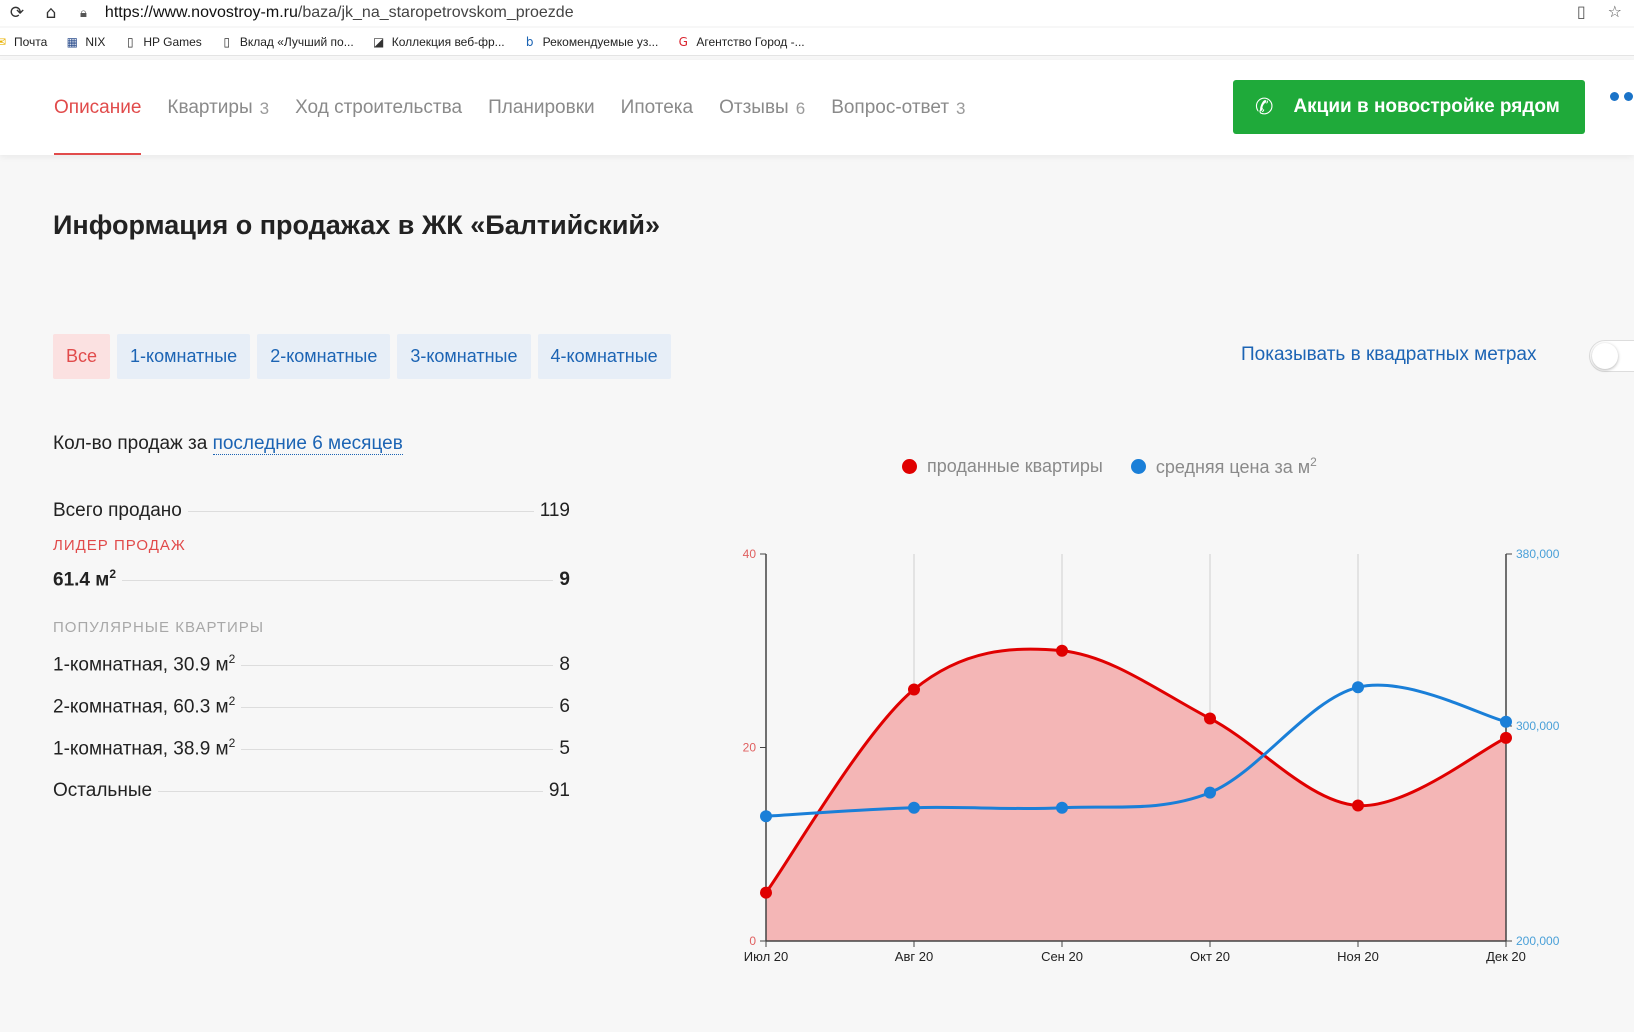  What do you see at coordinates (564, 580) in the screenshot?
I see `leader-value: 9` at bounding box center [564, 580].